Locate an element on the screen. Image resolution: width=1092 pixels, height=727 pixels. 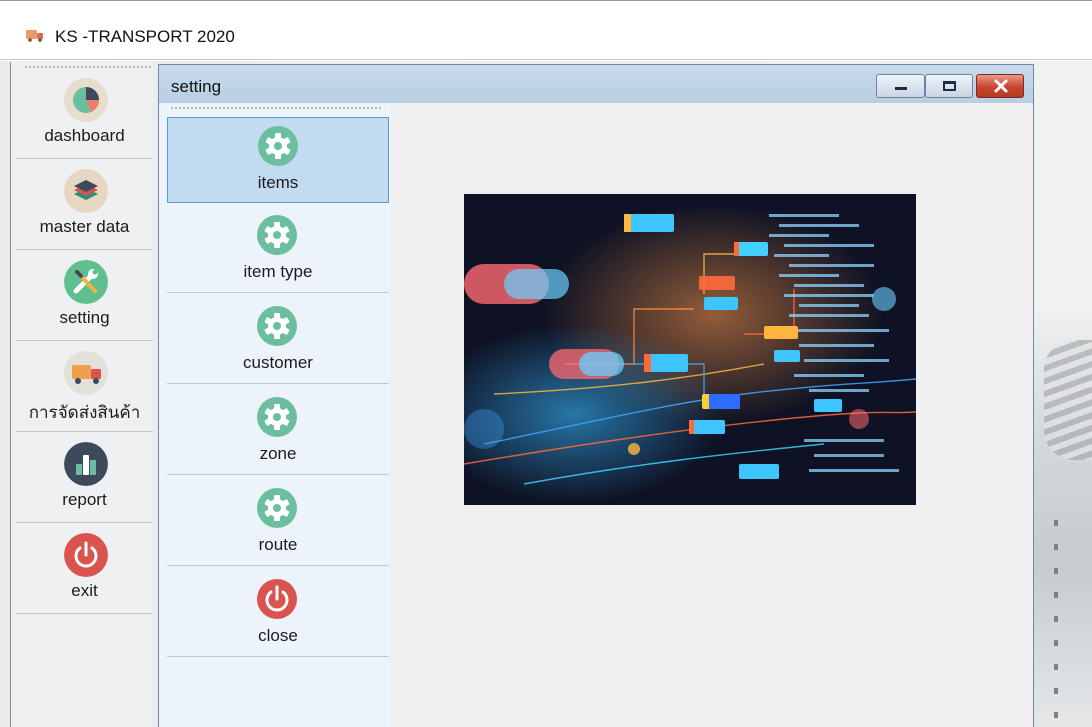
nav-label: exit is located at coordinates (84, 590).